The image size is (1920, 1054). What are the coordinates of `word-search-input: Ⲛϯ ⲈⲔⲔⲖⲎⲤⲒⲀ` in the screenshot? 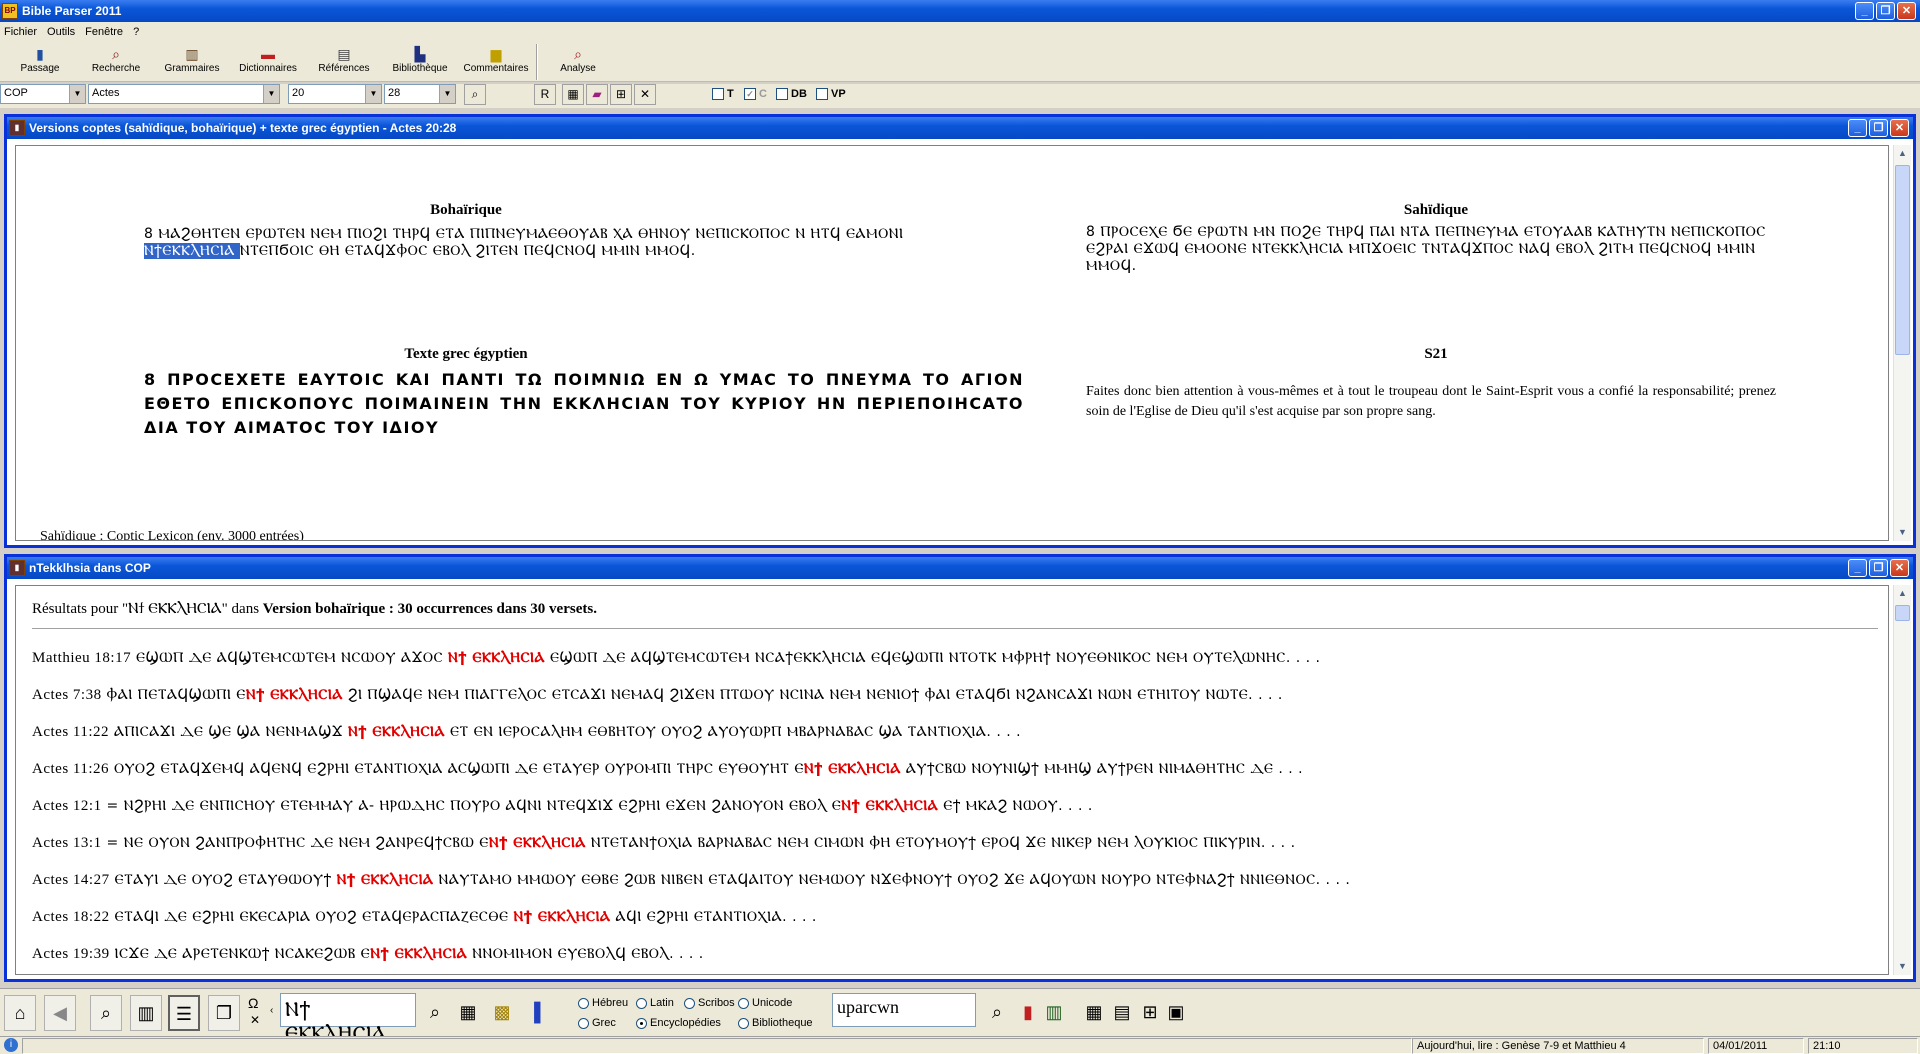 It's located at (348, 1019).